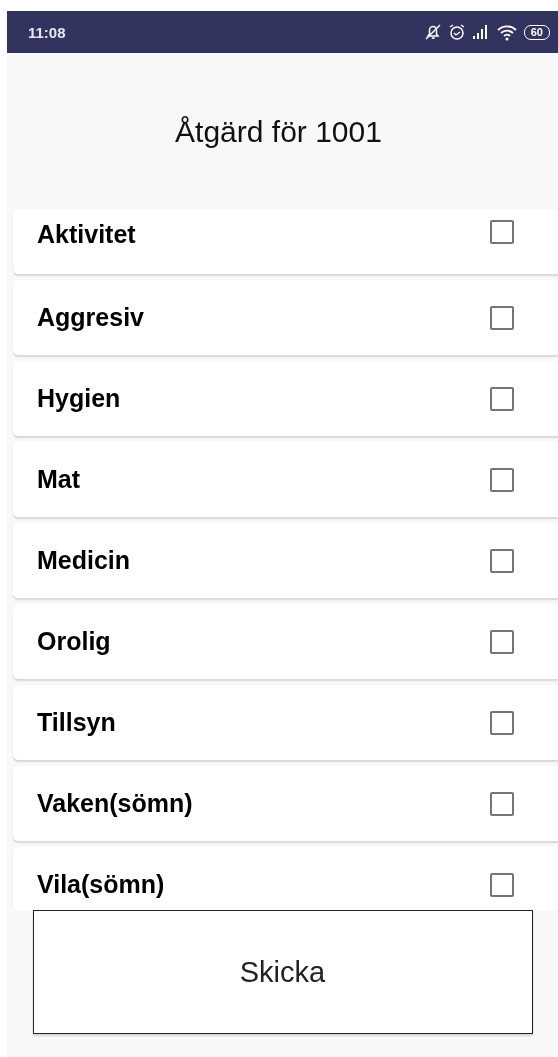 This screenshot has width=558, height=1057. What do you see at coordinates (285, 317) in the screenshot?
I see `list-item: Aggresiv` at bounding box center [285, 317].